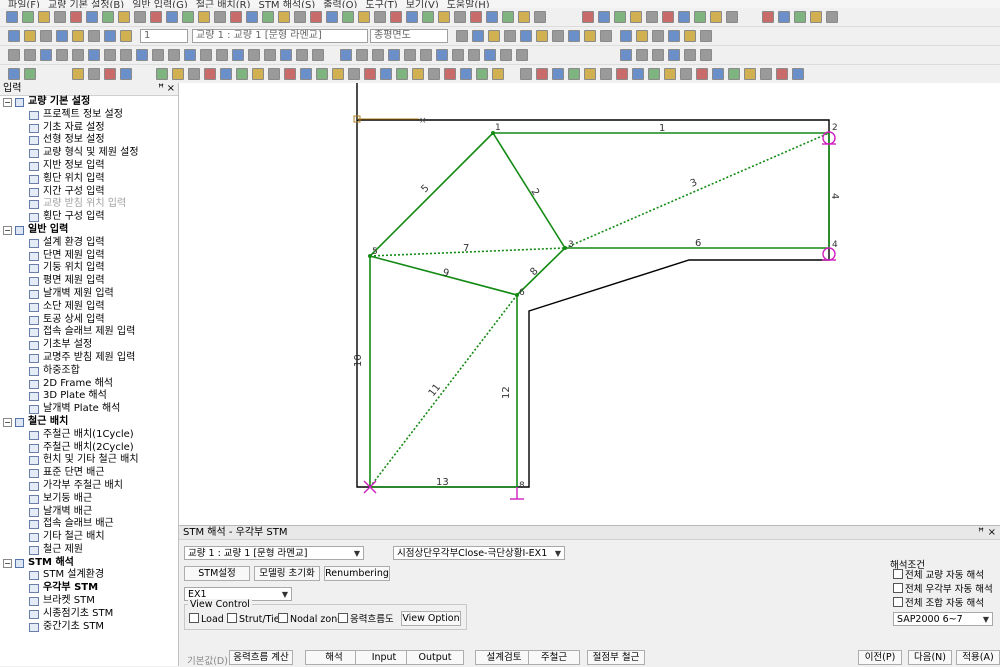  What do you see at coordinates (992, 533) in the screenshot?
I see `close-icon: ×` at bounding box center [992, 533].